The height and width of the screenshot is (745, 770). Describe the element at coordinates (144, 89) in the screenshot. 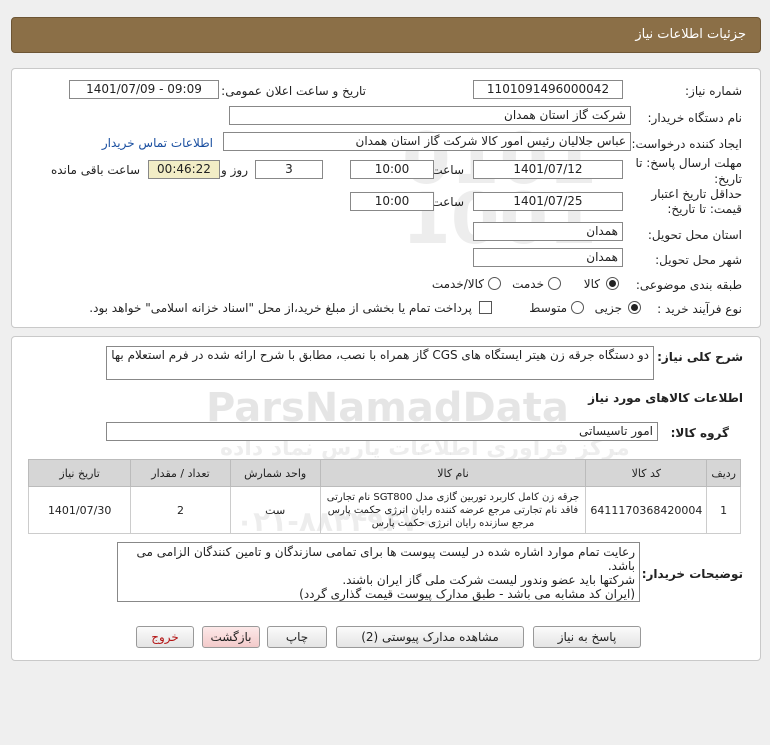

I see `announce-field: 1401/07/09 - 09:09` at that location.